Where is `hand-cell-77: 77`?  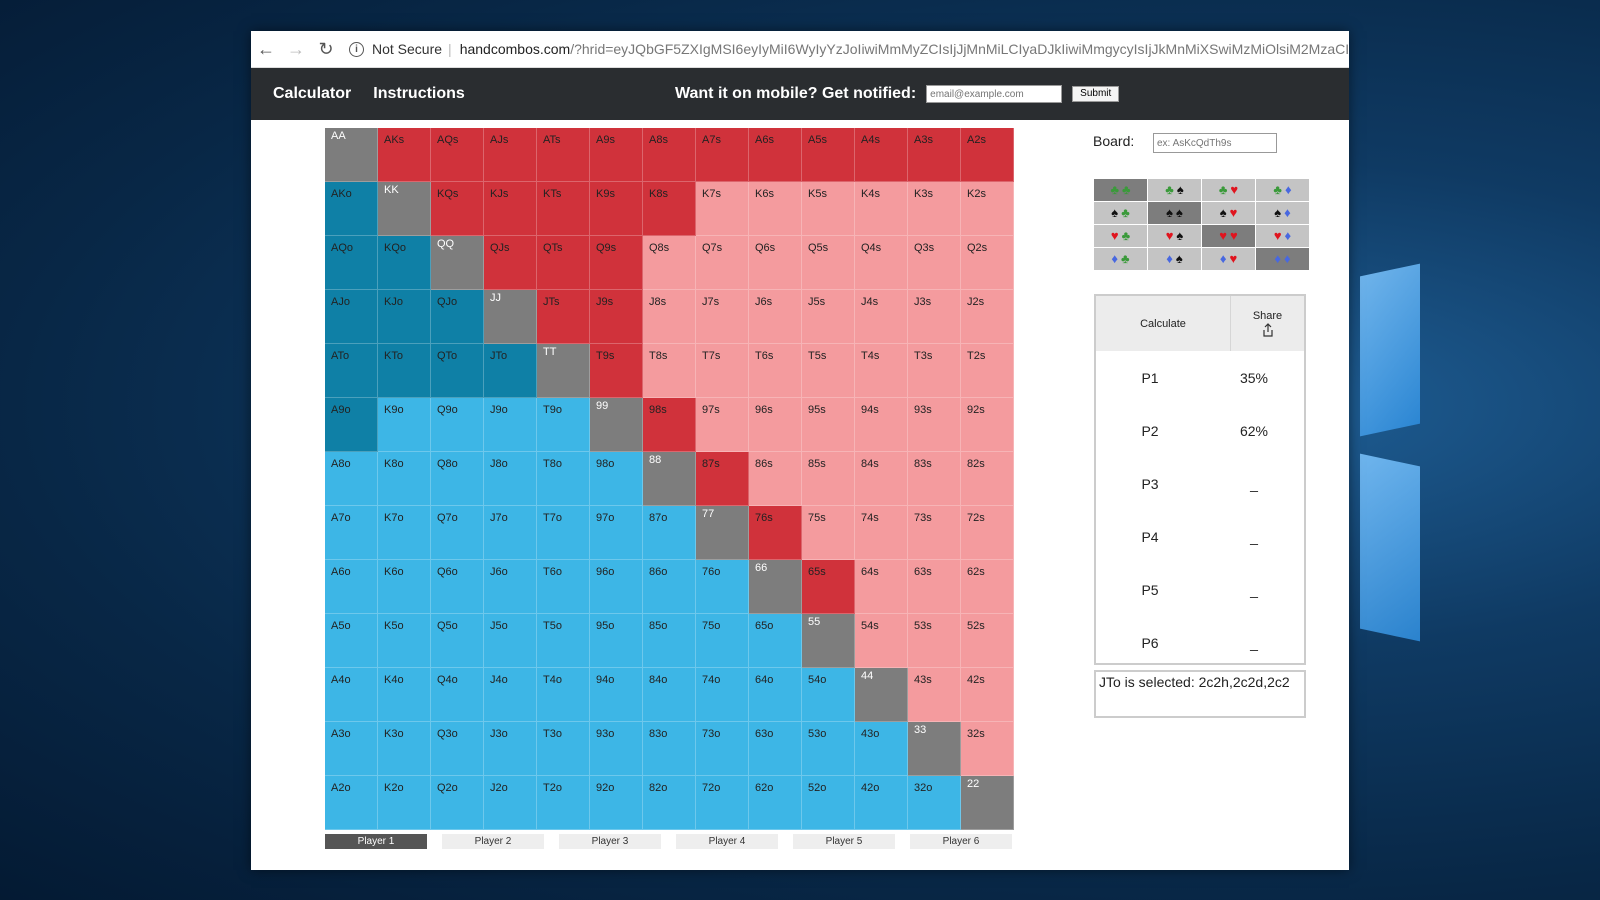 hand-cell-77: 77 is located at coordinates (722, 533).